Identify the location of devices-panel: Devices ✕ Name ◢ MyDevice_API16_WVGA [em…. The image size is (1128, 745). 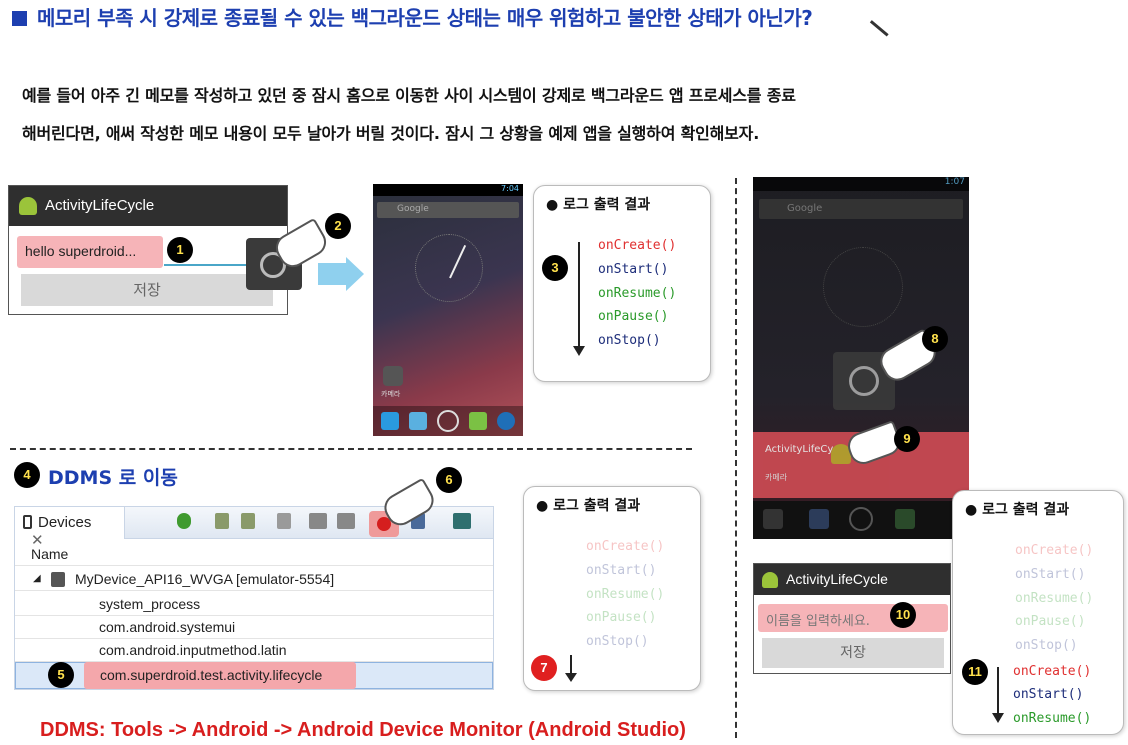
(254, 598).